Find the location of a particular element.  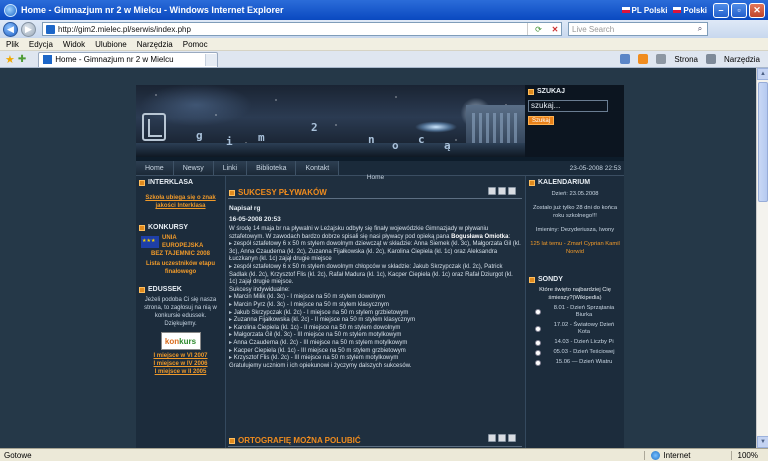

scroll-down-icon: ▼ is located at coordinates (762, 442).